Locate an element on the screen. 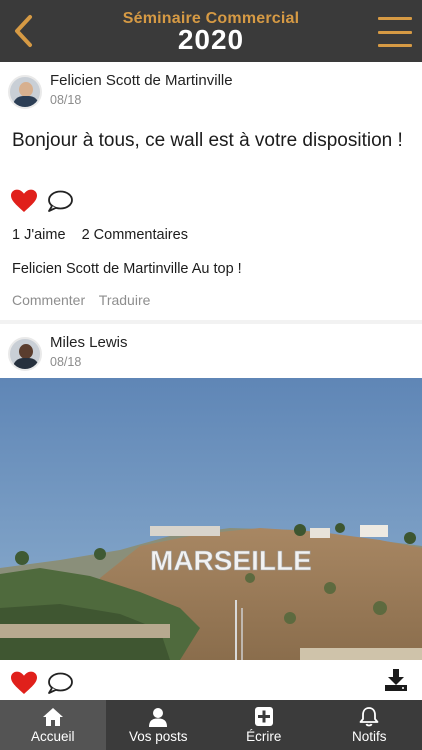 This screenshot has height=750, width=422. bell-icon is located at coordinates (369, 717).